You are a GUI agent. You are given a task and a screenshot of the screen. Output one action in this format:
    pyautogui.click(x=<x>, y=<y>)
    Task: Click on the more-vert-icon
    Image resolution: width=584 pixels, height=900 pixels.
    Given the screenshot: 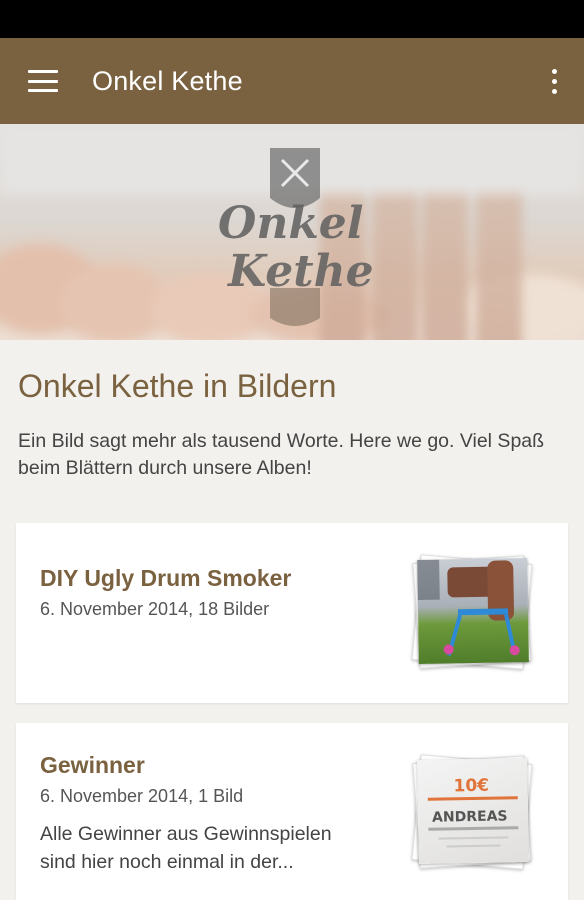 What is the action you would take?
    pyautogui.click(x=554, y=81)
    